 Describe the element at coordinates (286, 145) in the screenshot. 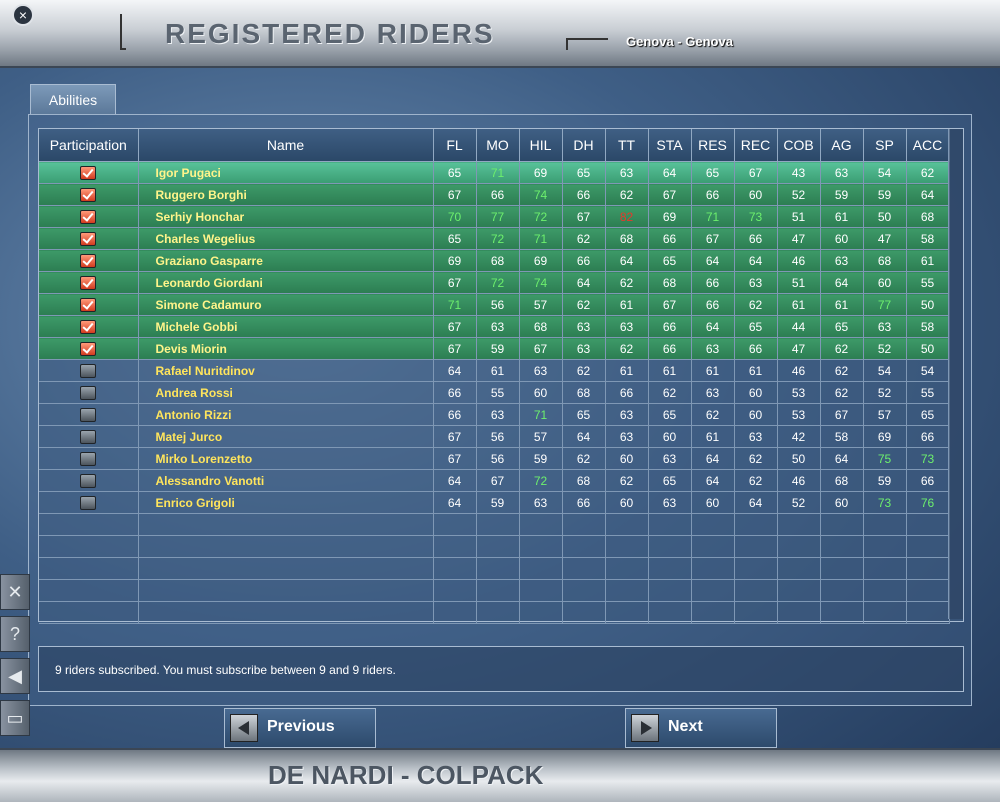

I see `column-header-name: Name` at that location.